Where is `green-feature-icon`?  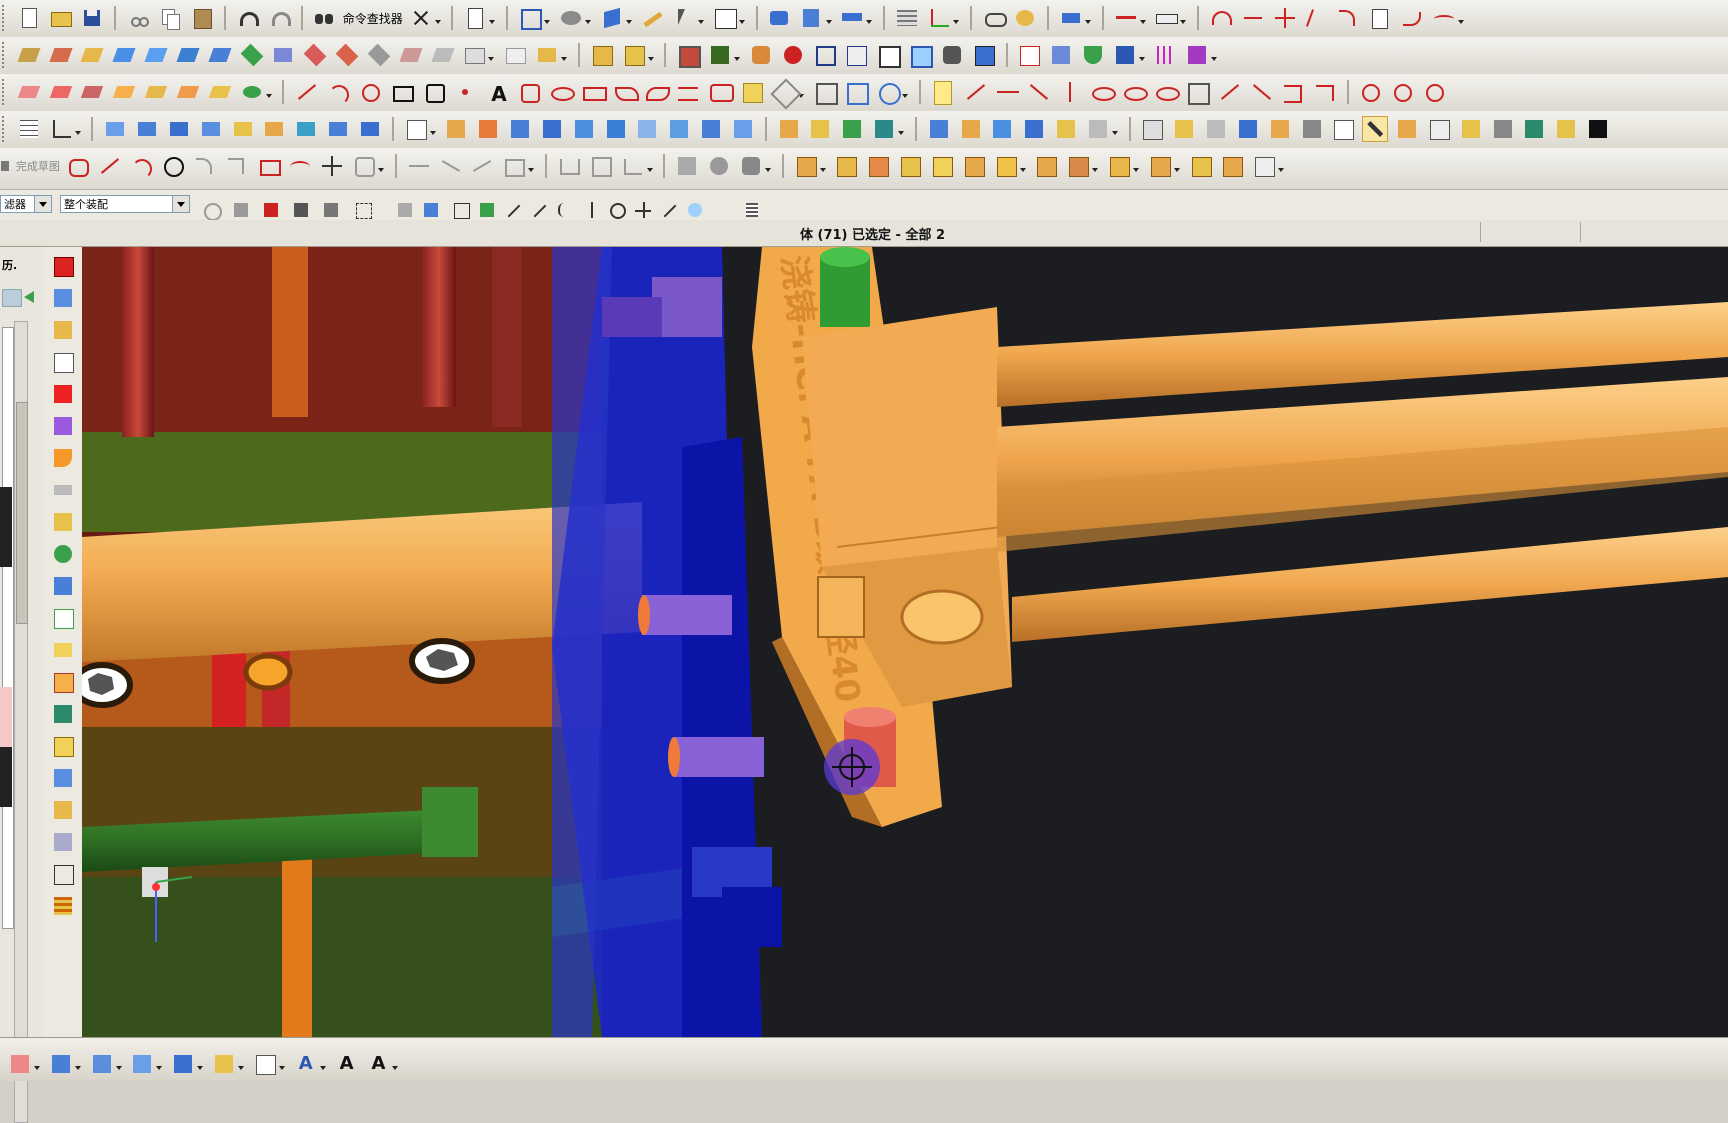 green-feature-icon is located at coordinates (252, 55).